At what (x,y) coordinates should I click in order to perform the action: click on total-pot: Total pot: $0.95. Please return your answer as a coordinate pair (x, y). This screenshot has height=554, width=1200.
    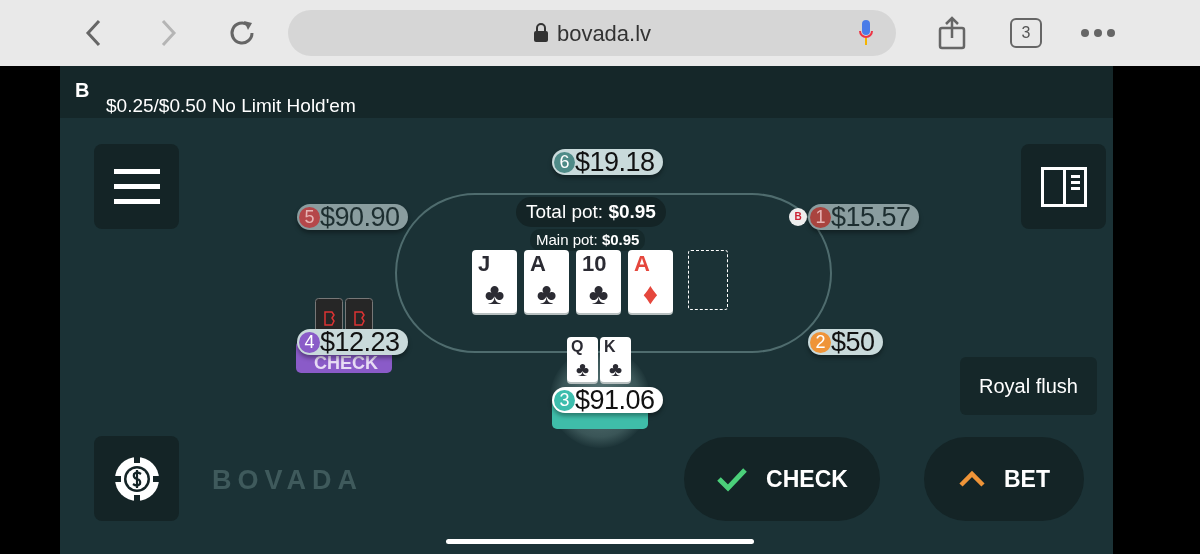
    Looking at the image, I should click on (591, 212).